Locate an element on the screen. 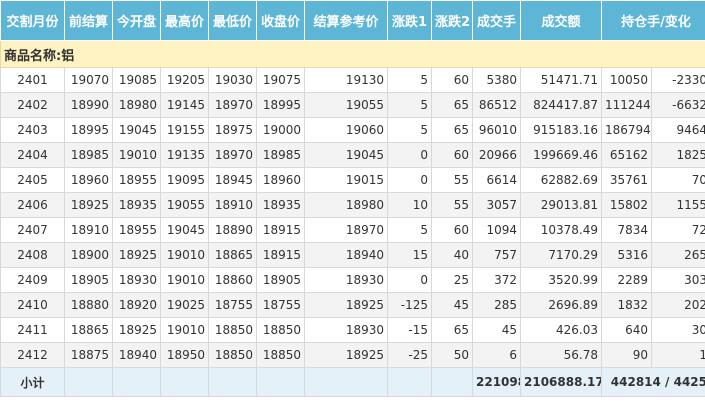 Image resolution: width=705 pixels, height=412 pixels. col-header-volume: 成交手 is located at coordinates (496, 20).